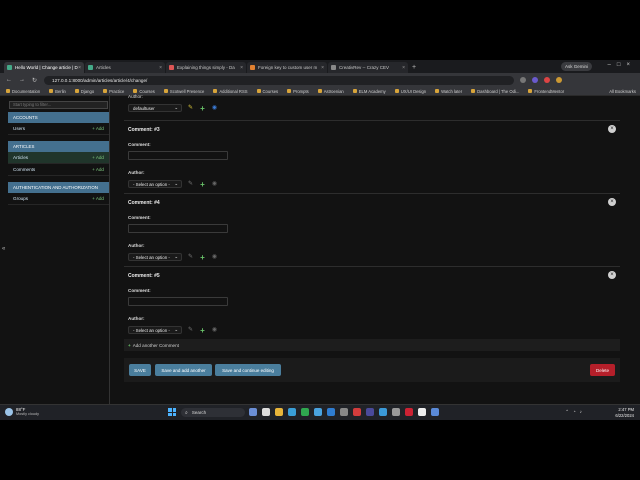 This screenshot has height=480, width=640. I want to click on delete-button: Delete, so click(602, 370).